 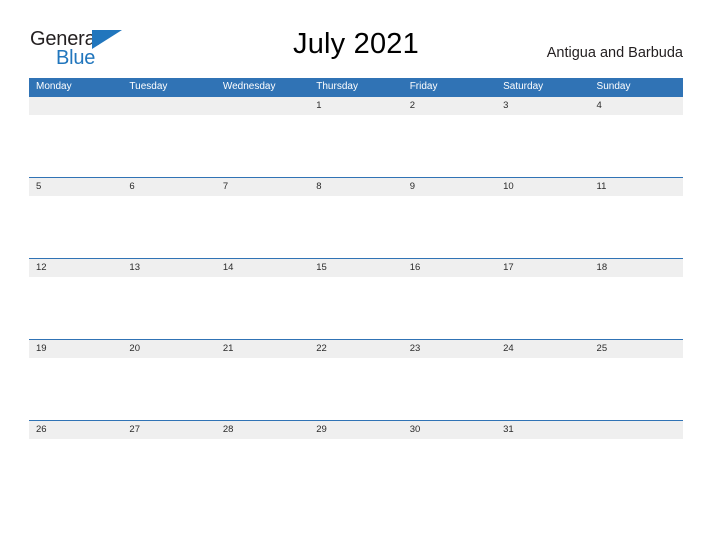 What do you see at coordinates (75, 430) in the screenshot?
I see `day-cell: 26` at bounding box center [75, 430].